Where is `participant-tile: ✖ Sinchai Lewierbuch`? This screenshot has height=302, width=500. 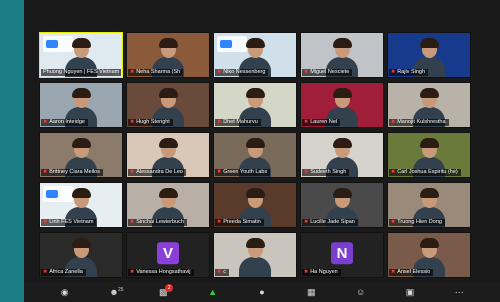 participant-tile: ✖ Sinchai Lewierbuch is located at coordinates (168, 205).